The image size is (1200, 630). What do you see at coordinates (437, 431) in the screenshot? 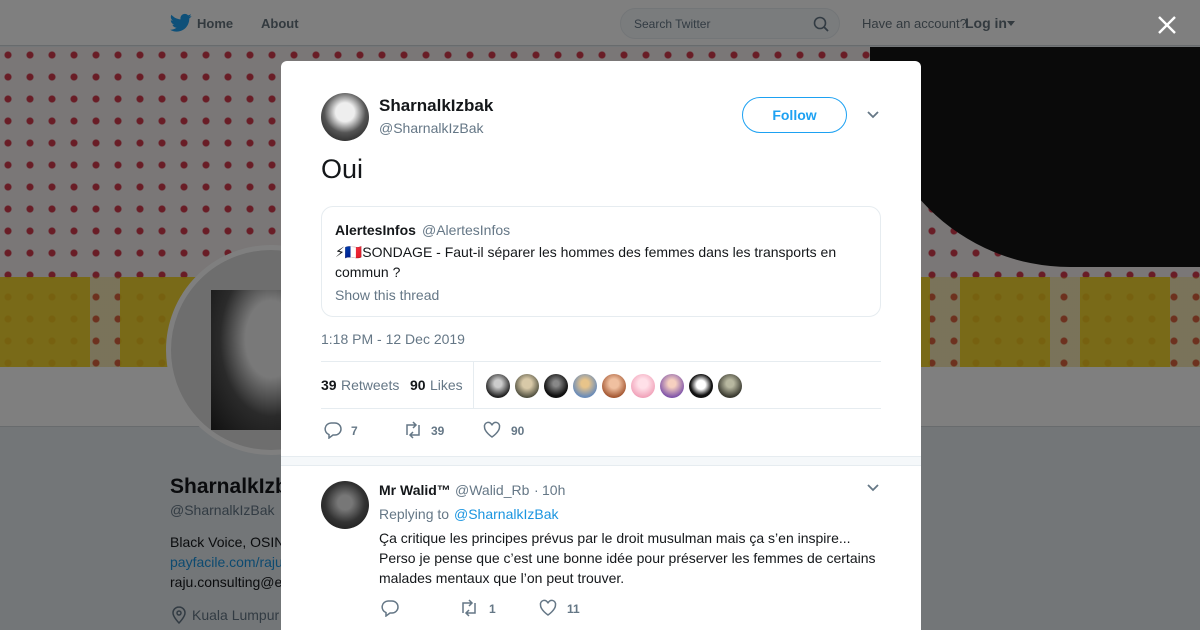
I see `retweet-count: 39` at bounding box center [437, 431].